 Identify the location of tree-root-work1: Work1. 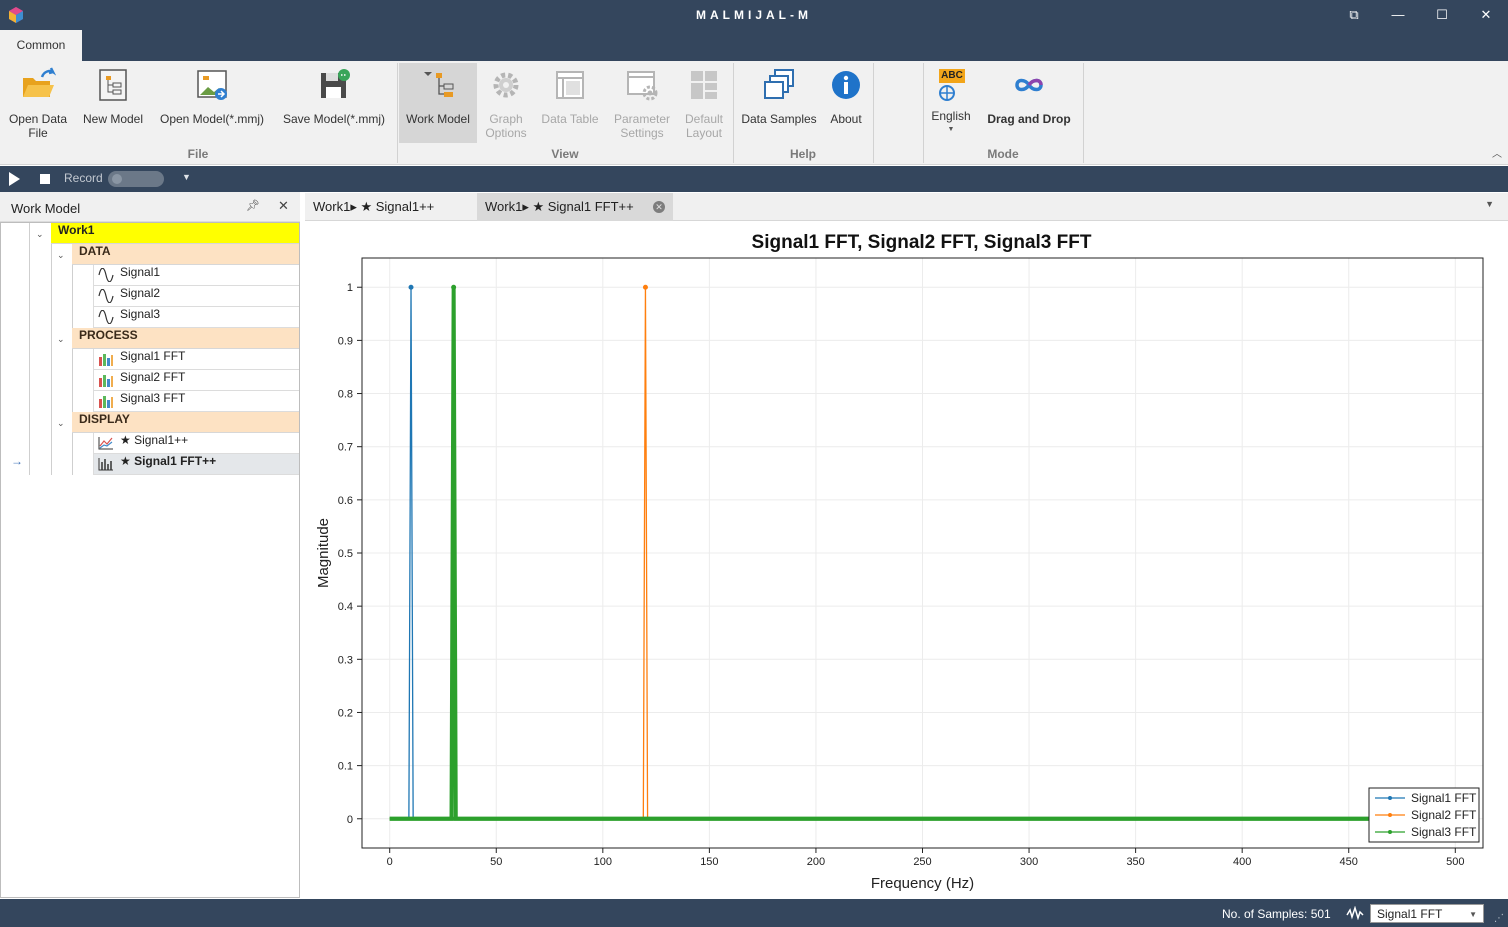
(175, 233).